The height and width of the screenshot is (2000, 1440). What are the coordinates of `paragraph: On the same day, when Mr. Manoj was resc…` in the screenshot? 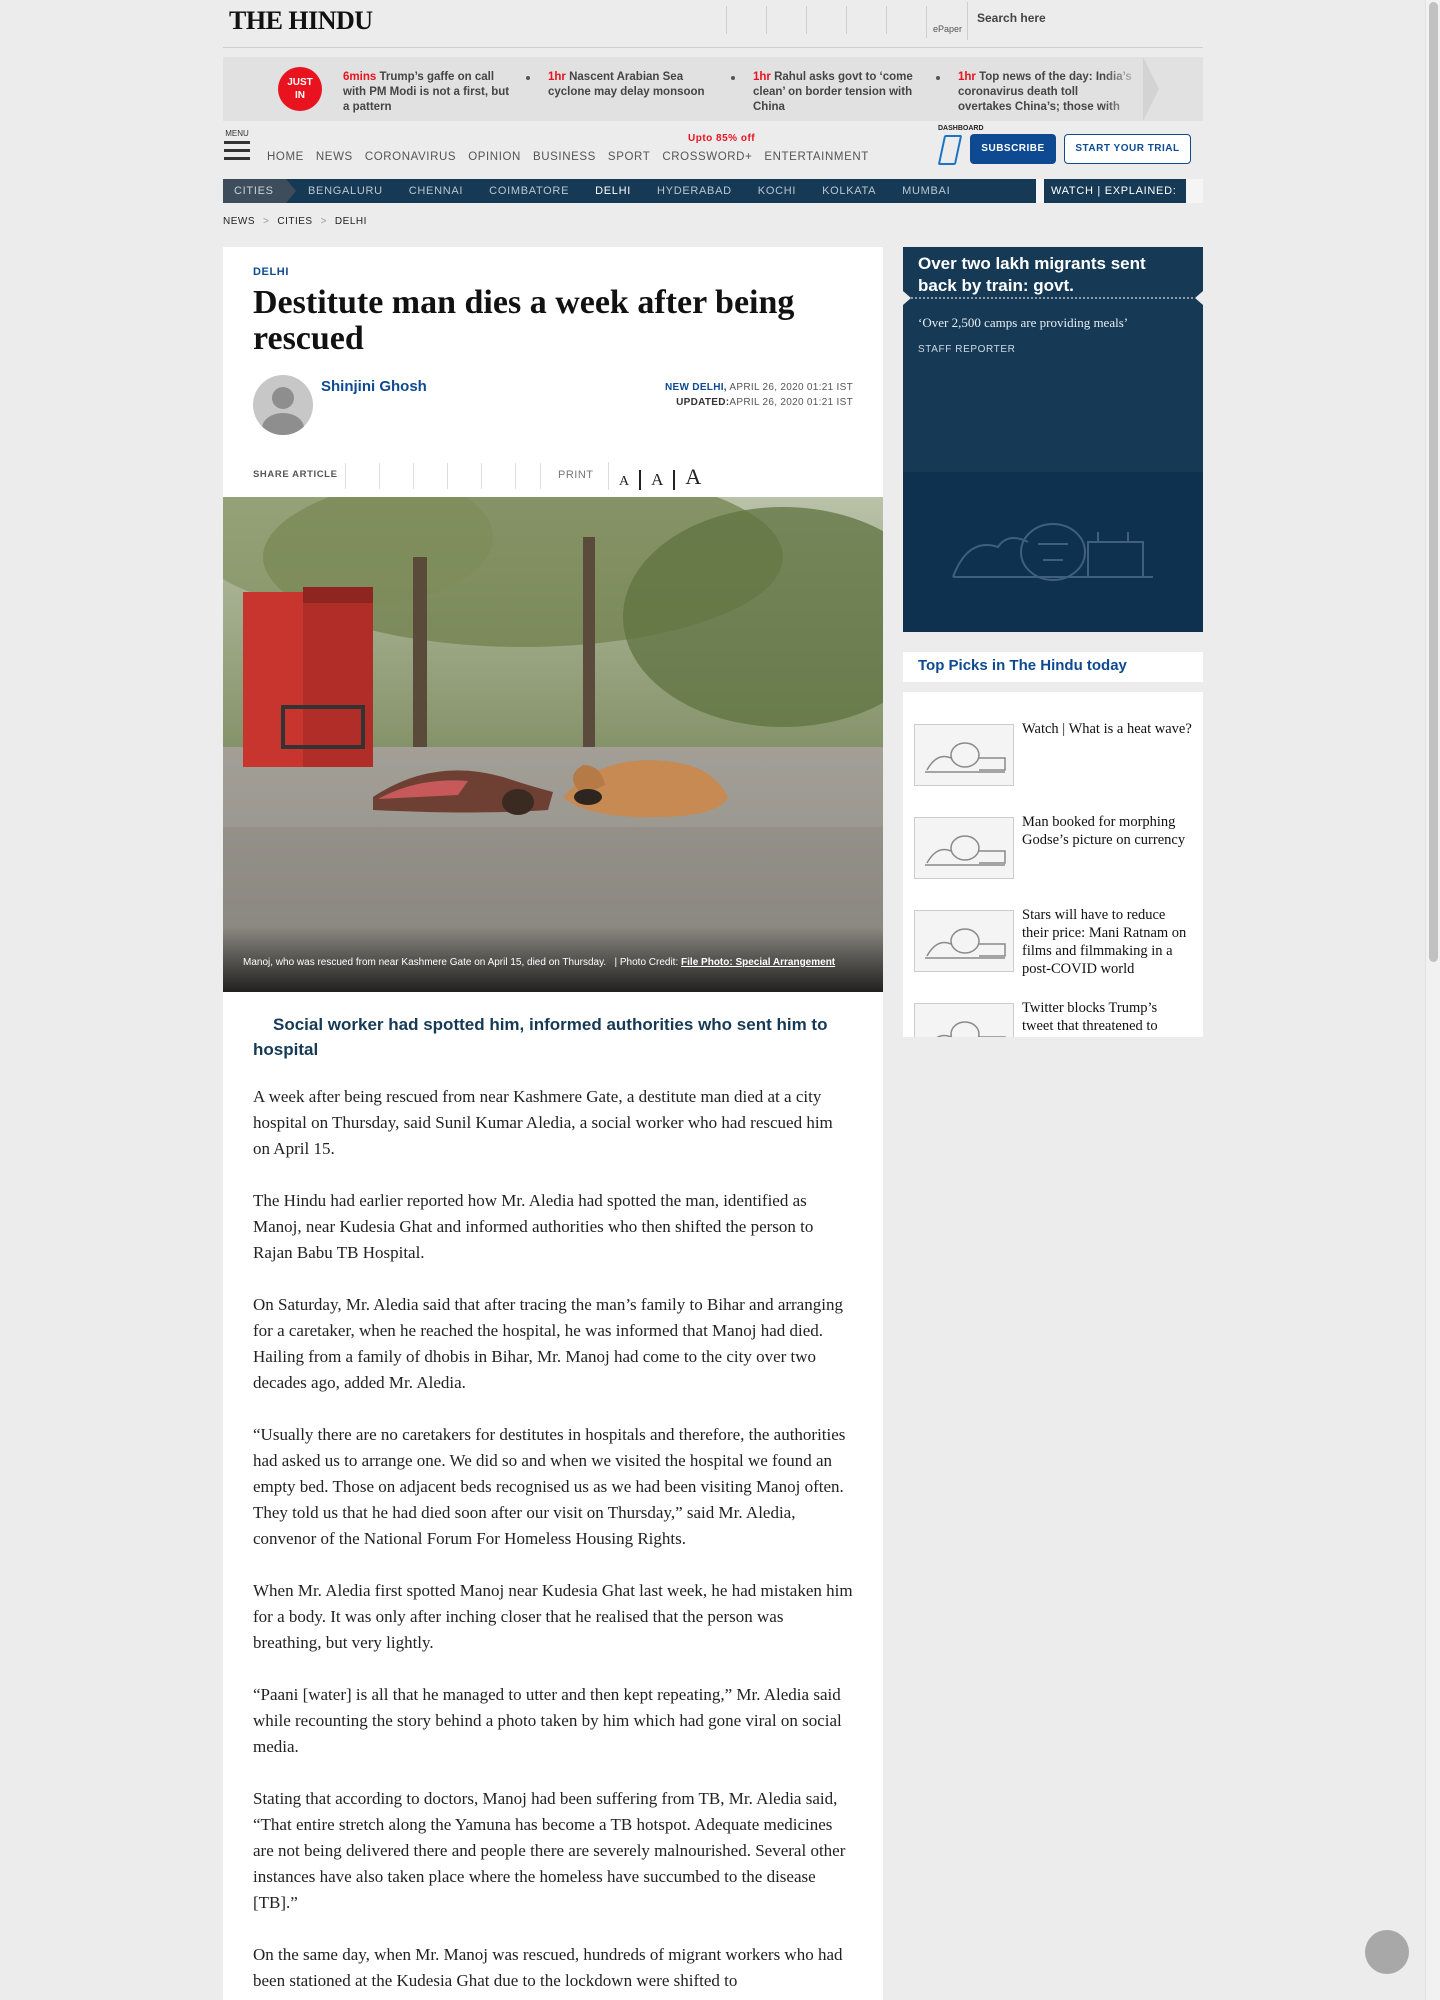 It's located at (548, 1967).